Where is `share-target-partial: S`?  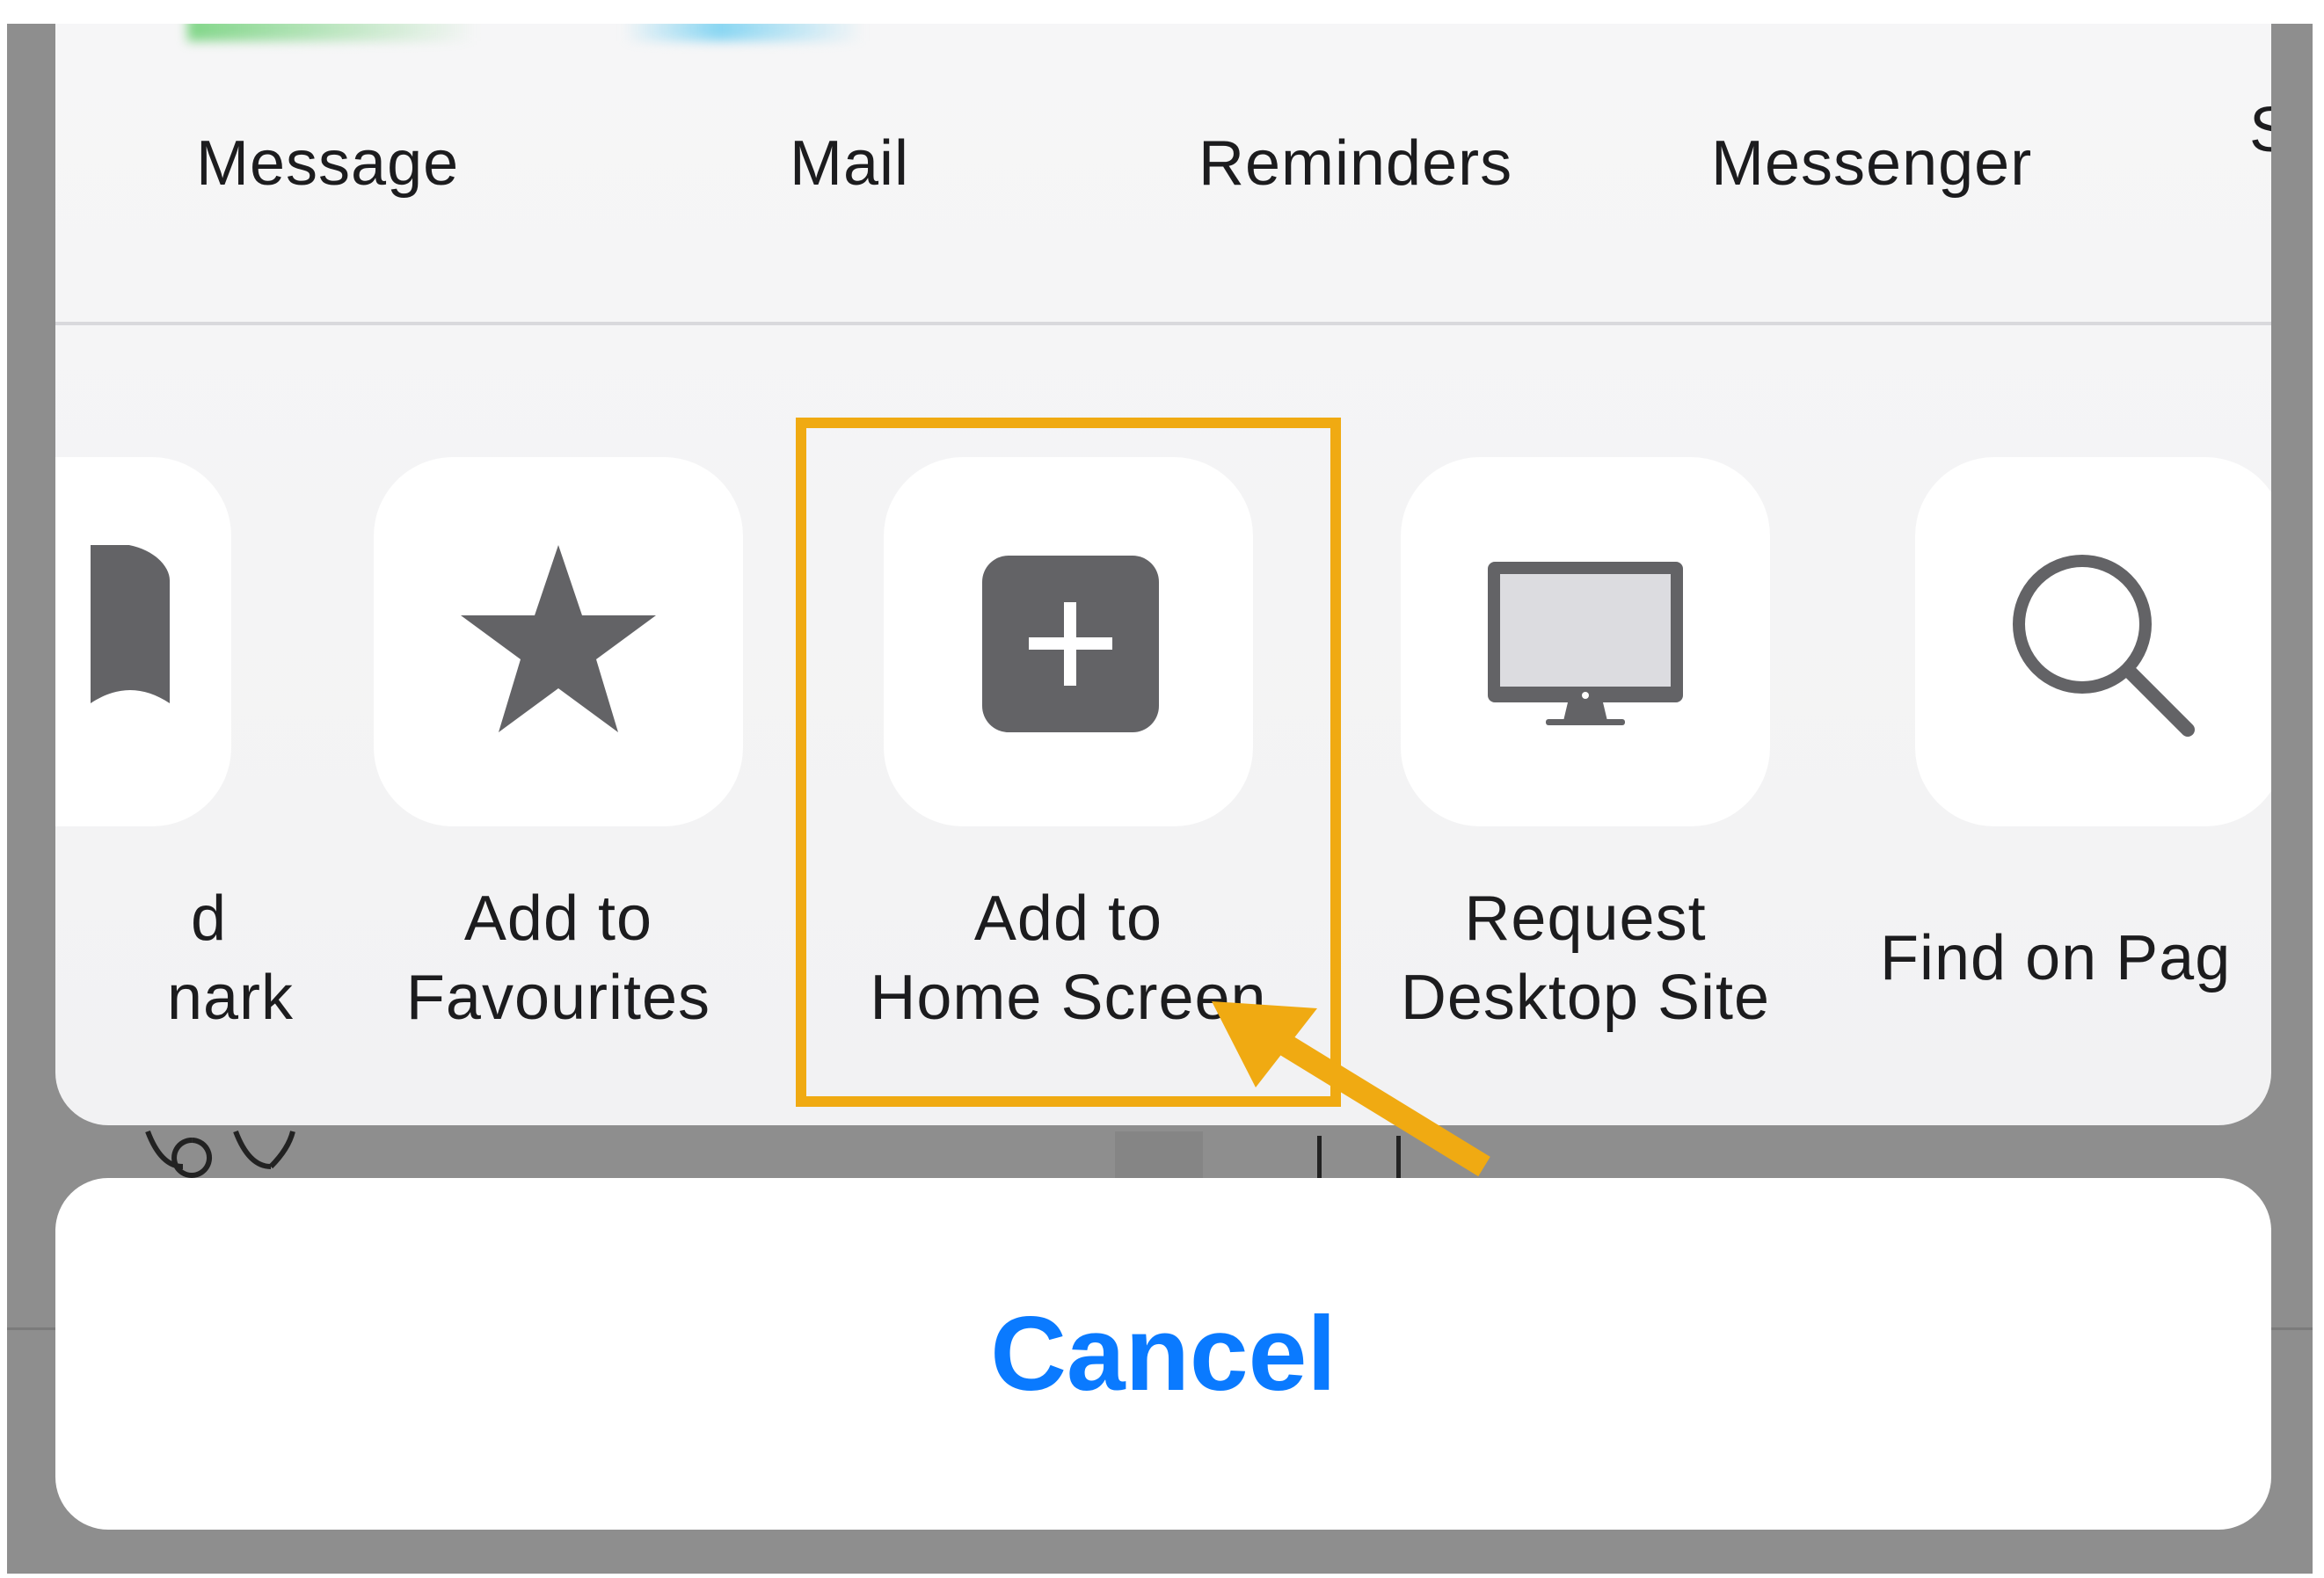
share-target-partial: S is located at coordinates (2260, 130).